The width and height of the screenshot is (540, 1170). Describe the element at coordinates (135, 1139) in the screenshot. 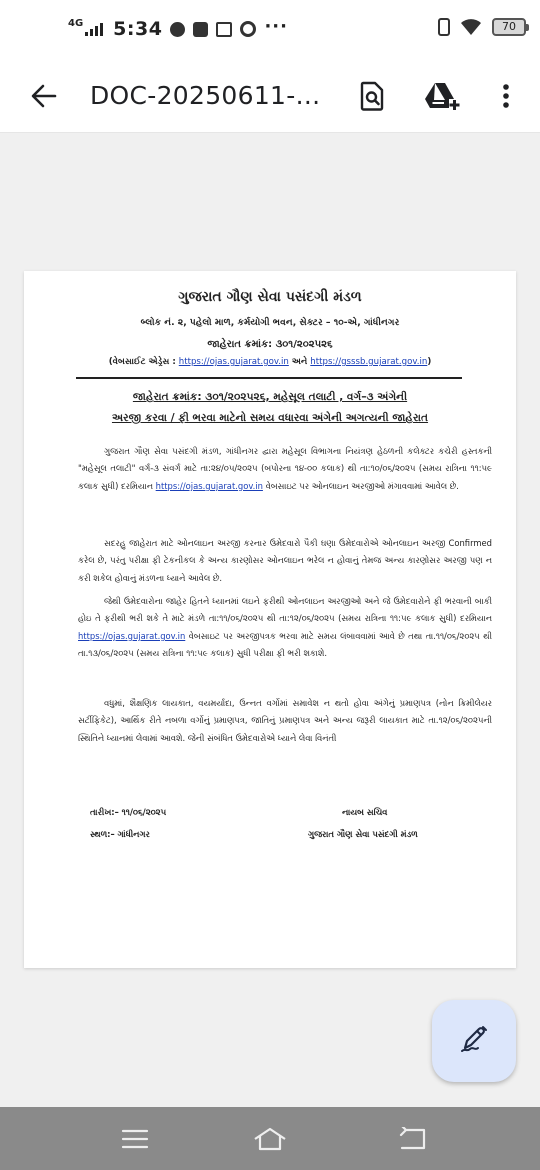

I see `menu-icon` at that location.